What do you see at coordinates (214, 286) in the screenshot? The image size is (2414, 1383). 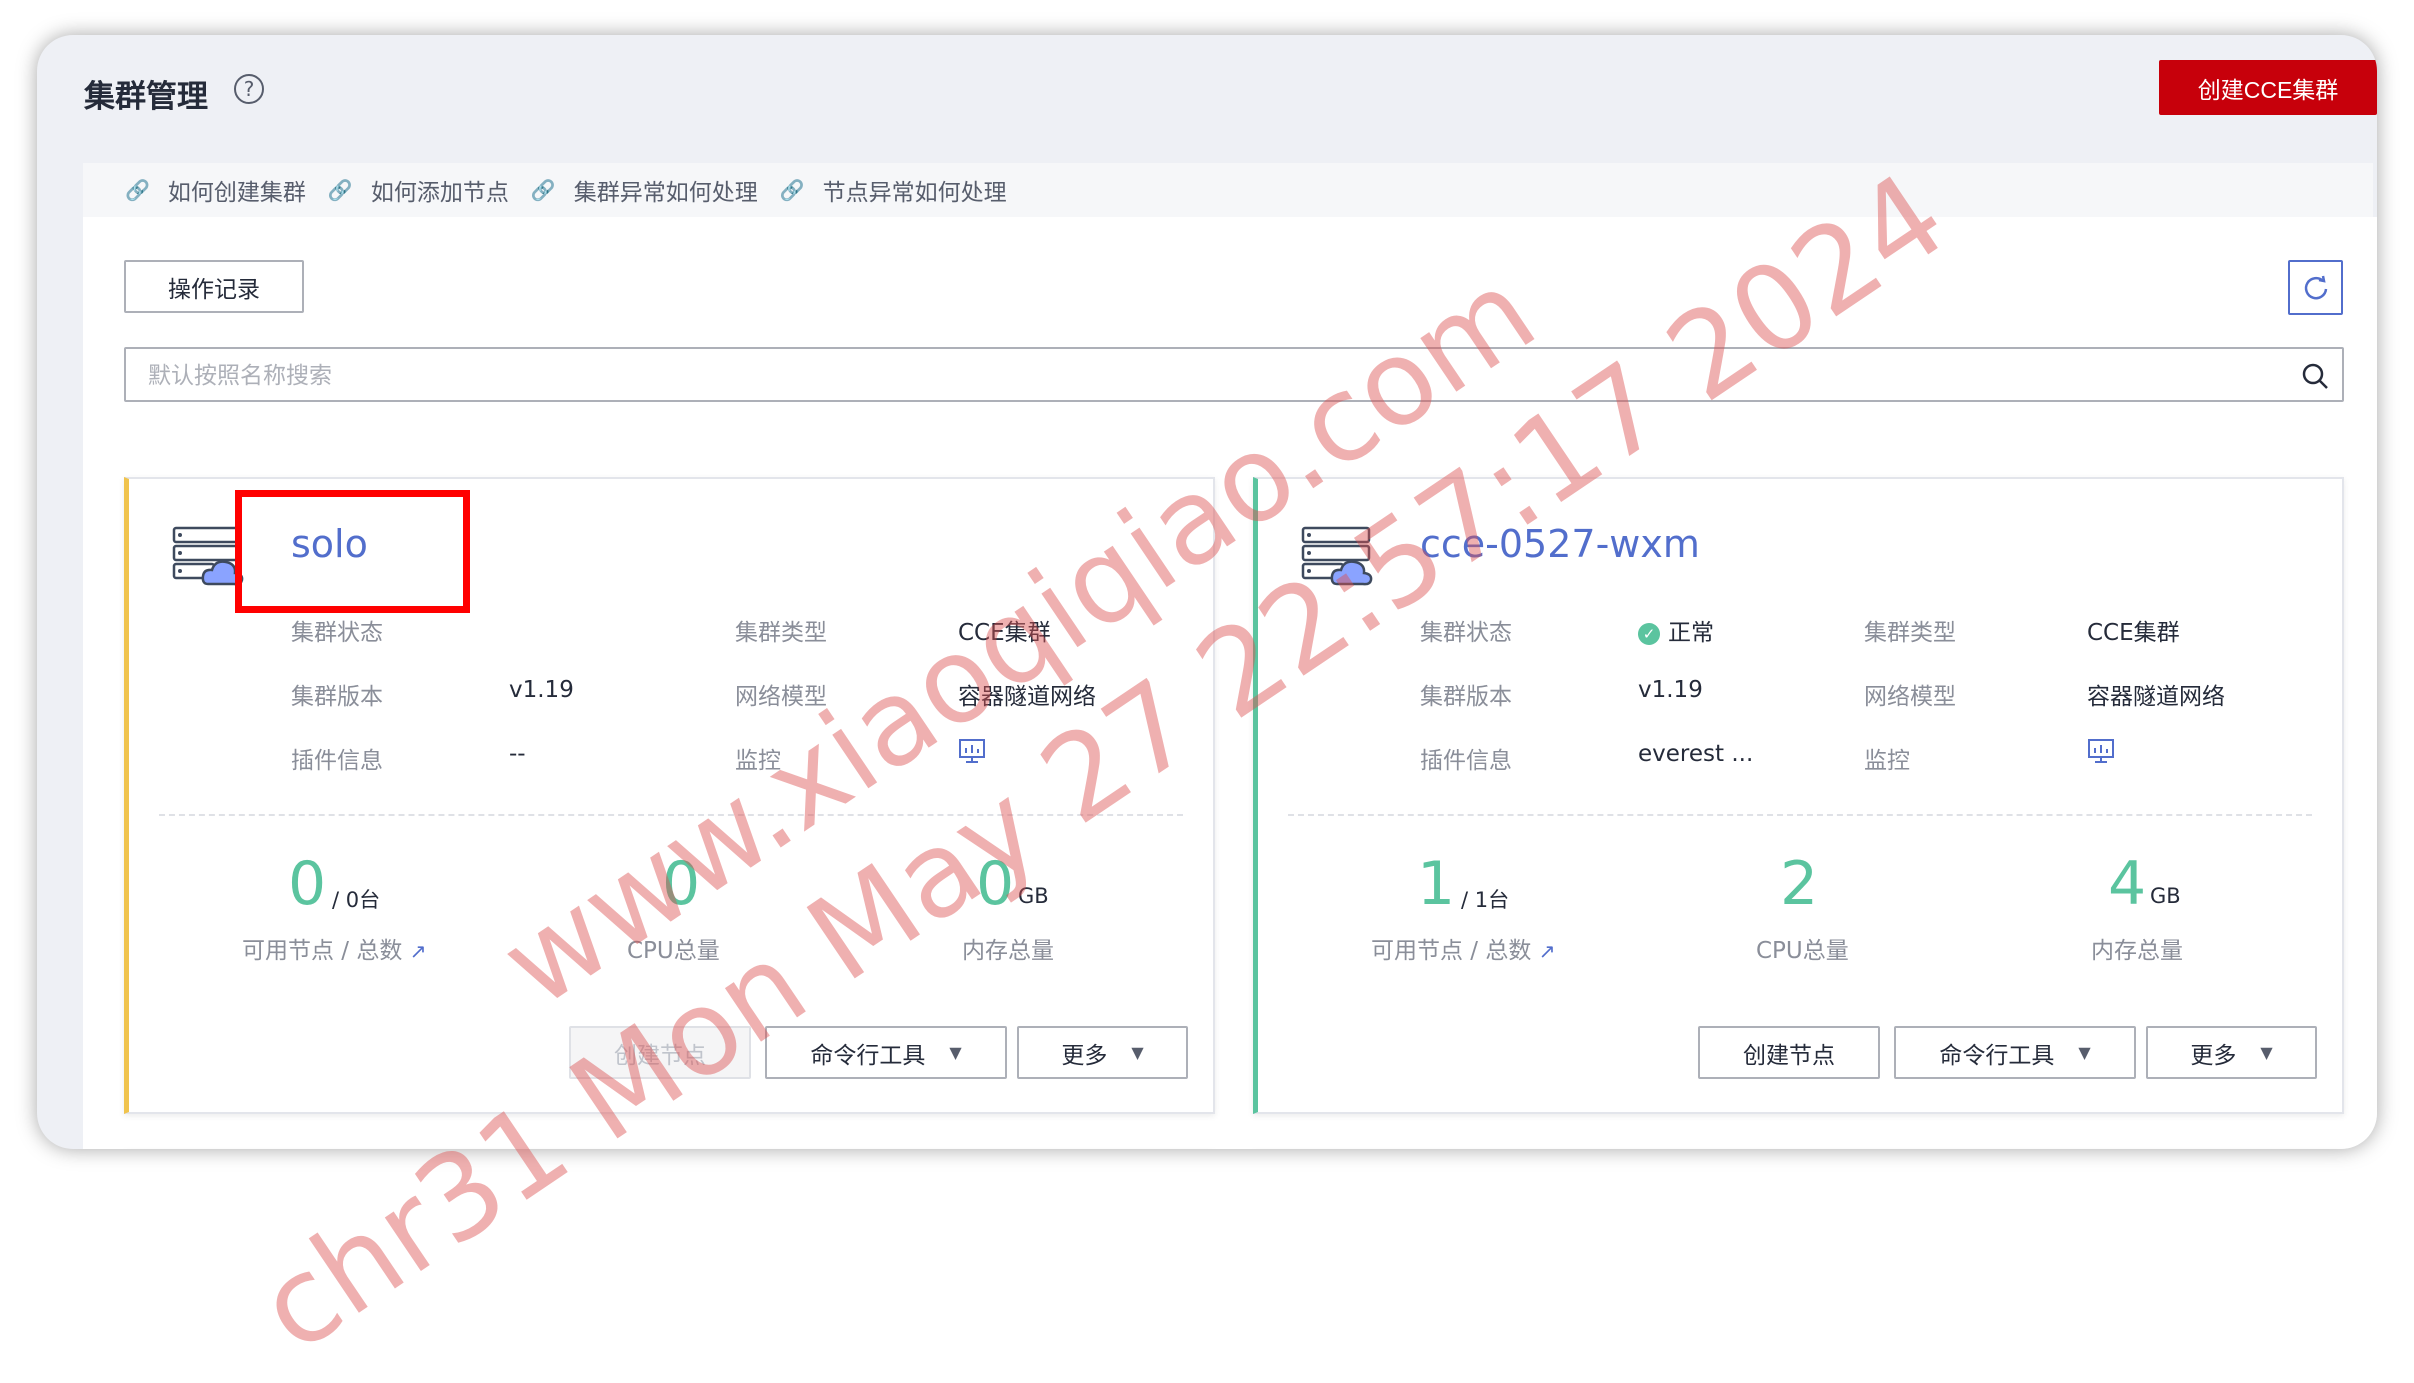 I see `operation-record-button: 操作记录` at bounding box center [214, 286].